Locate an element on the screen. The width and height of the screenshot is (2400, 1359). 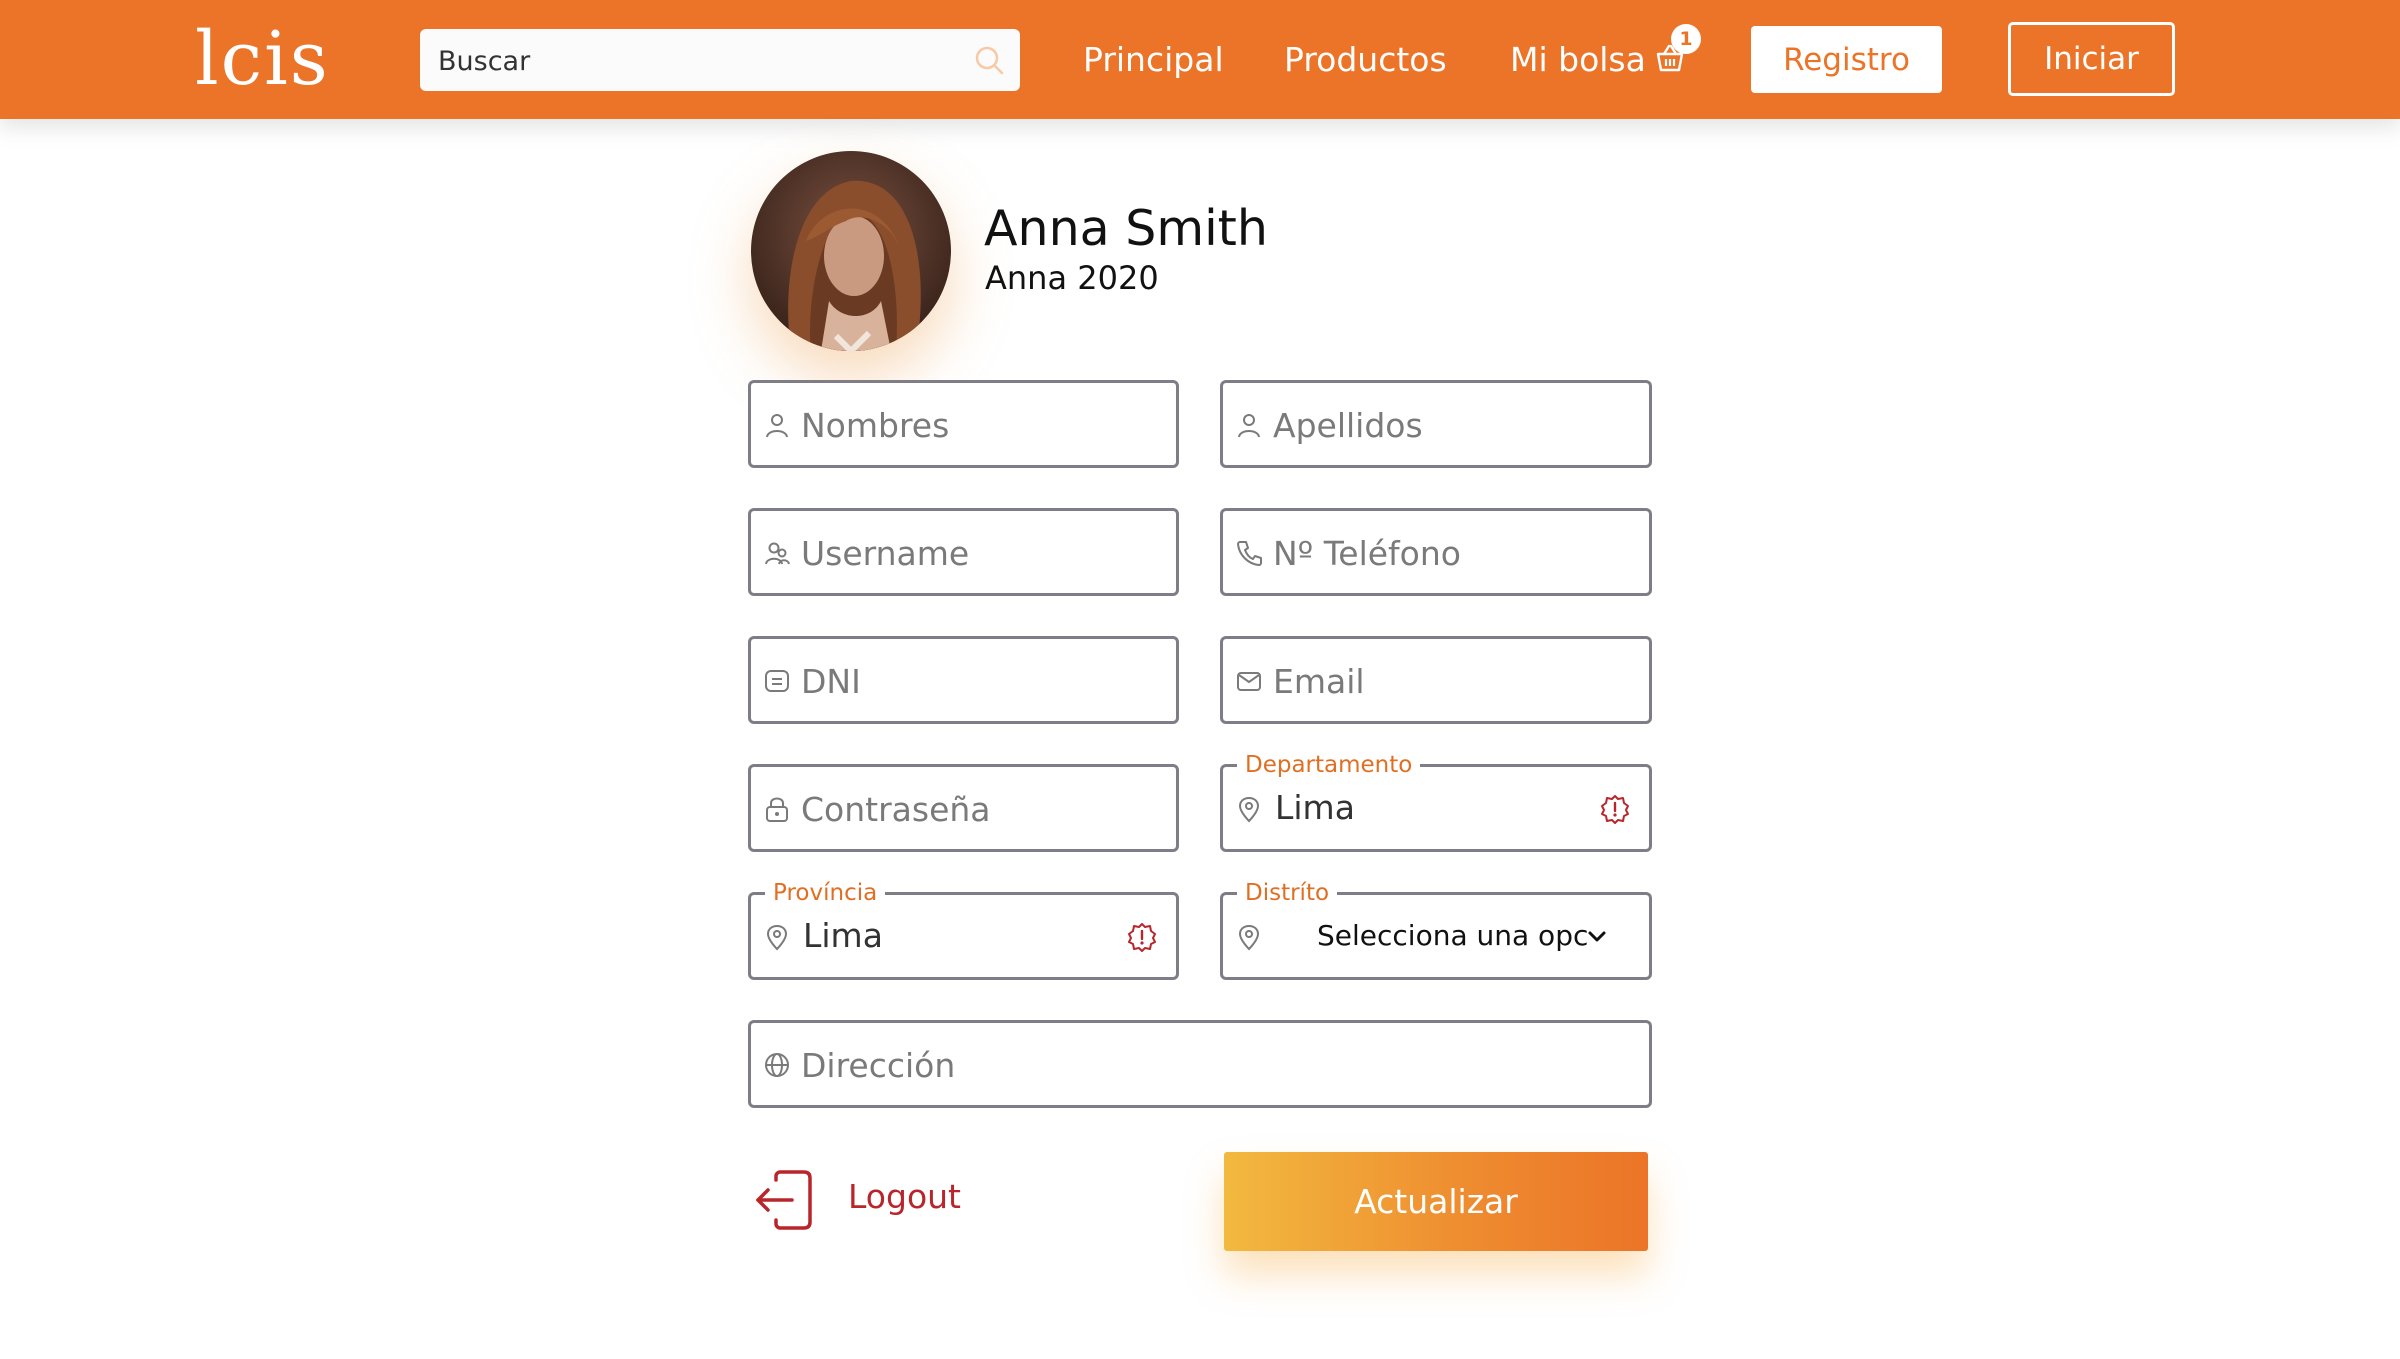
distrito-selected-value: Selecciona una opción is located at coordinates (1452, 935).